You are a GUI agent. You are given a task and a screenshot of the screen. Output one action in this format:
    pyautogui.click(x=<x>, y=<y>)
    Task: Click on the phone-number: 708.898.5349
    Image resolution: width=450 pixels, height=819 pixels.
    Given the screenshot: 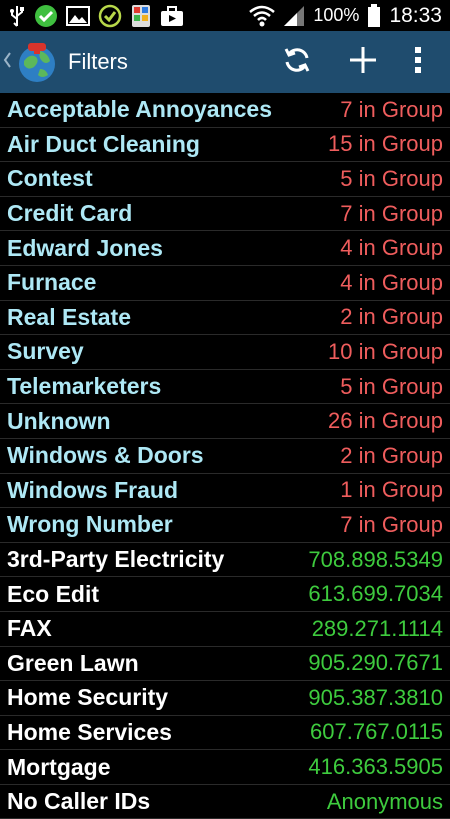 What is the action you would take?
    pyautogui.click(x=375, y=559)
    